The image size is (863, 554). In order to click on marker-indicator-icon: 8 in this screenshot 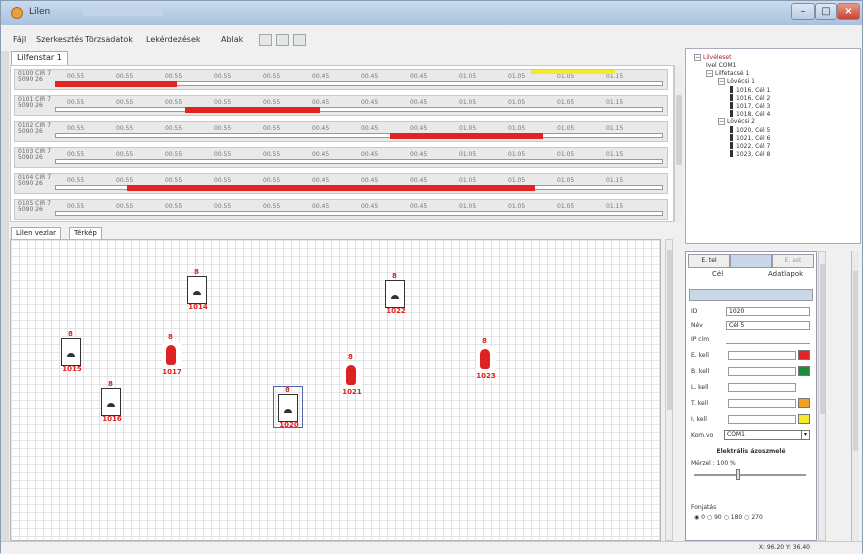, I will do `click(170, 337)`.